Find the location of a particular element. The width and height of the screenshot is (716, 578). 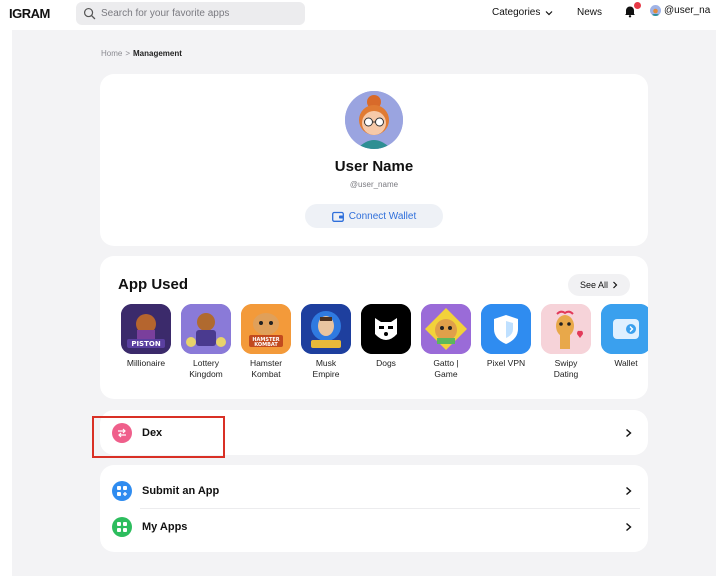

search-input: Search for your favorite apps is located at coordinates (190, 13).